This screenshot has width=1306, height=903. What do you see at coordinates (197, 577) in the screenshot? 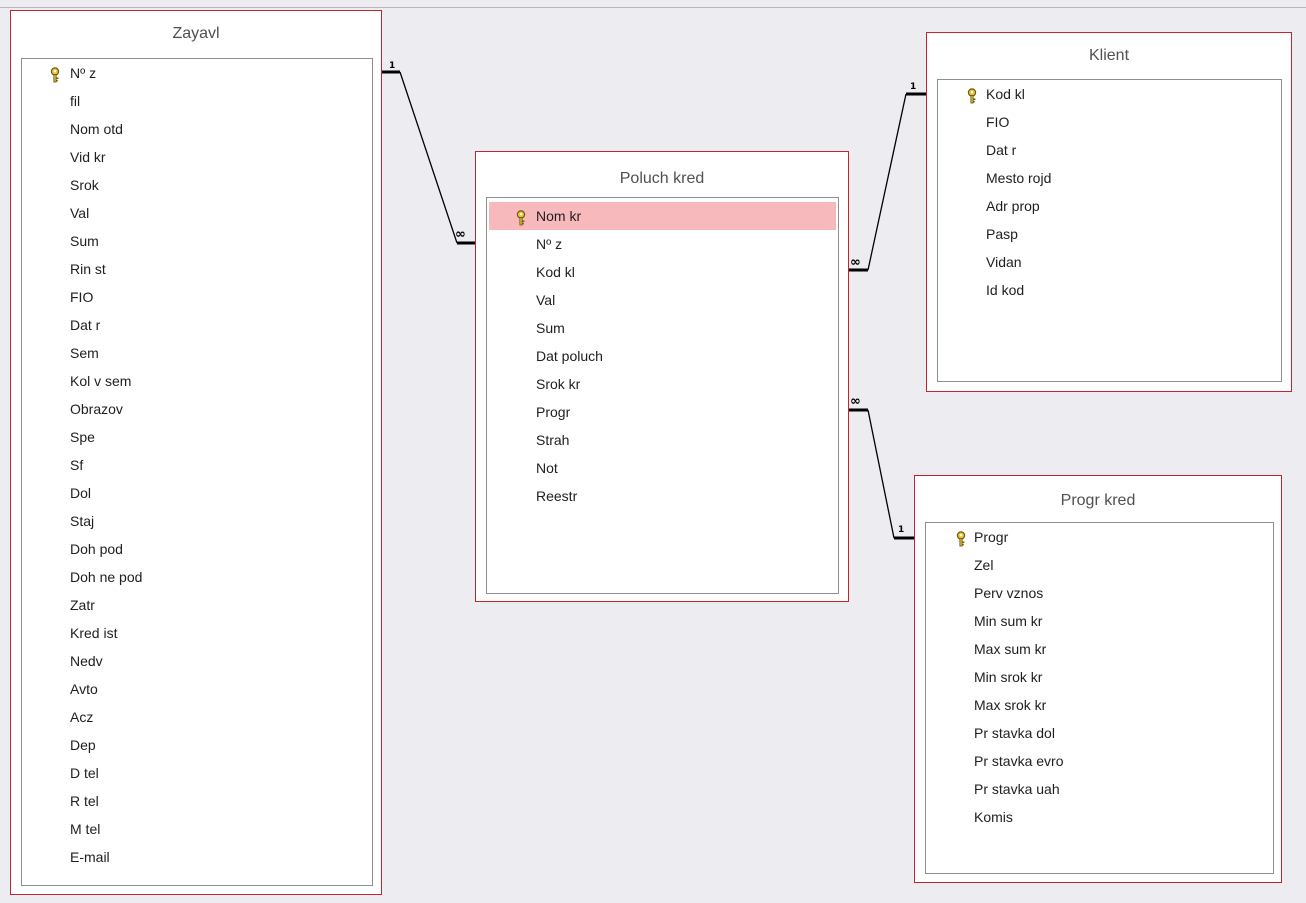
I see `field-row: Doh ne pod` at bounding box center [197, 577].